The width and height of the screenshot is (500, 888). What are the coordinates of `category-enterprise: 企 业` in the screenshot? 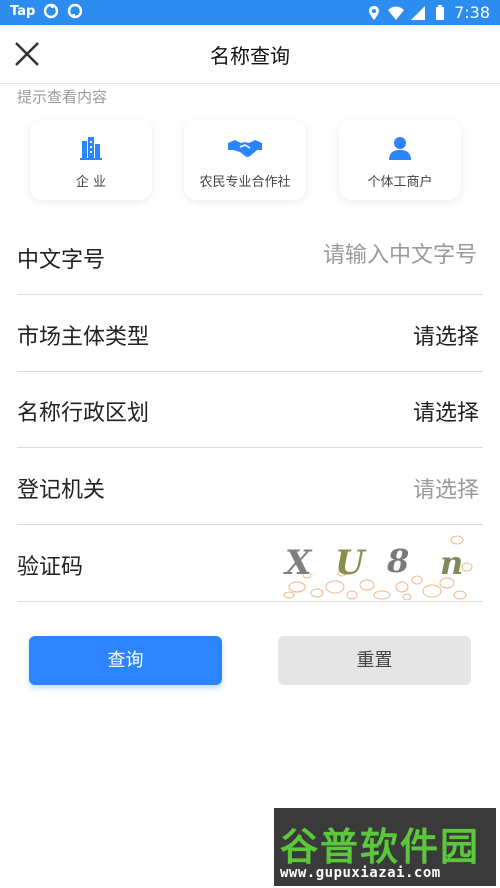 It's located at (91, 160).